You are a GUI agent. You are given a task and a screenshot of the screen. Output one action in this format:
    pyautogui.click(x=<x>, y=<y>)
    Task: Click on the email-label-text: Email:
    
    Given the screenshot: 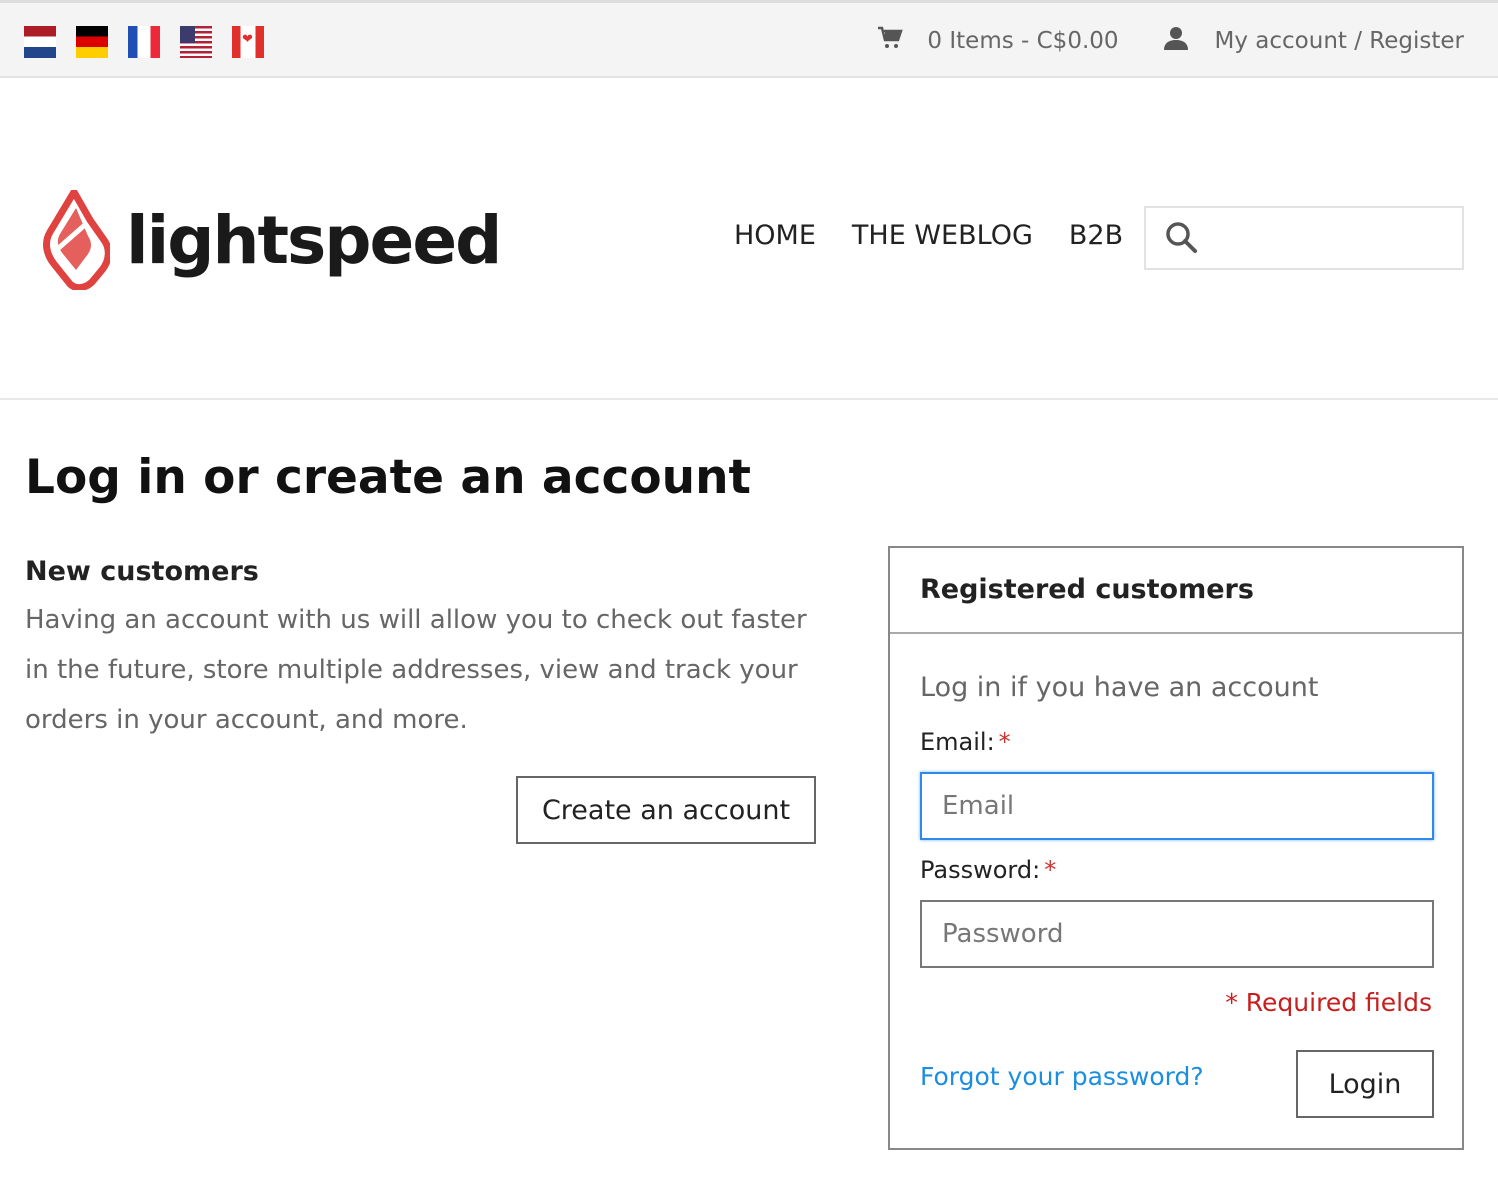 What is the action you would take?
    pyautogui.click(x=957, y=742)
    